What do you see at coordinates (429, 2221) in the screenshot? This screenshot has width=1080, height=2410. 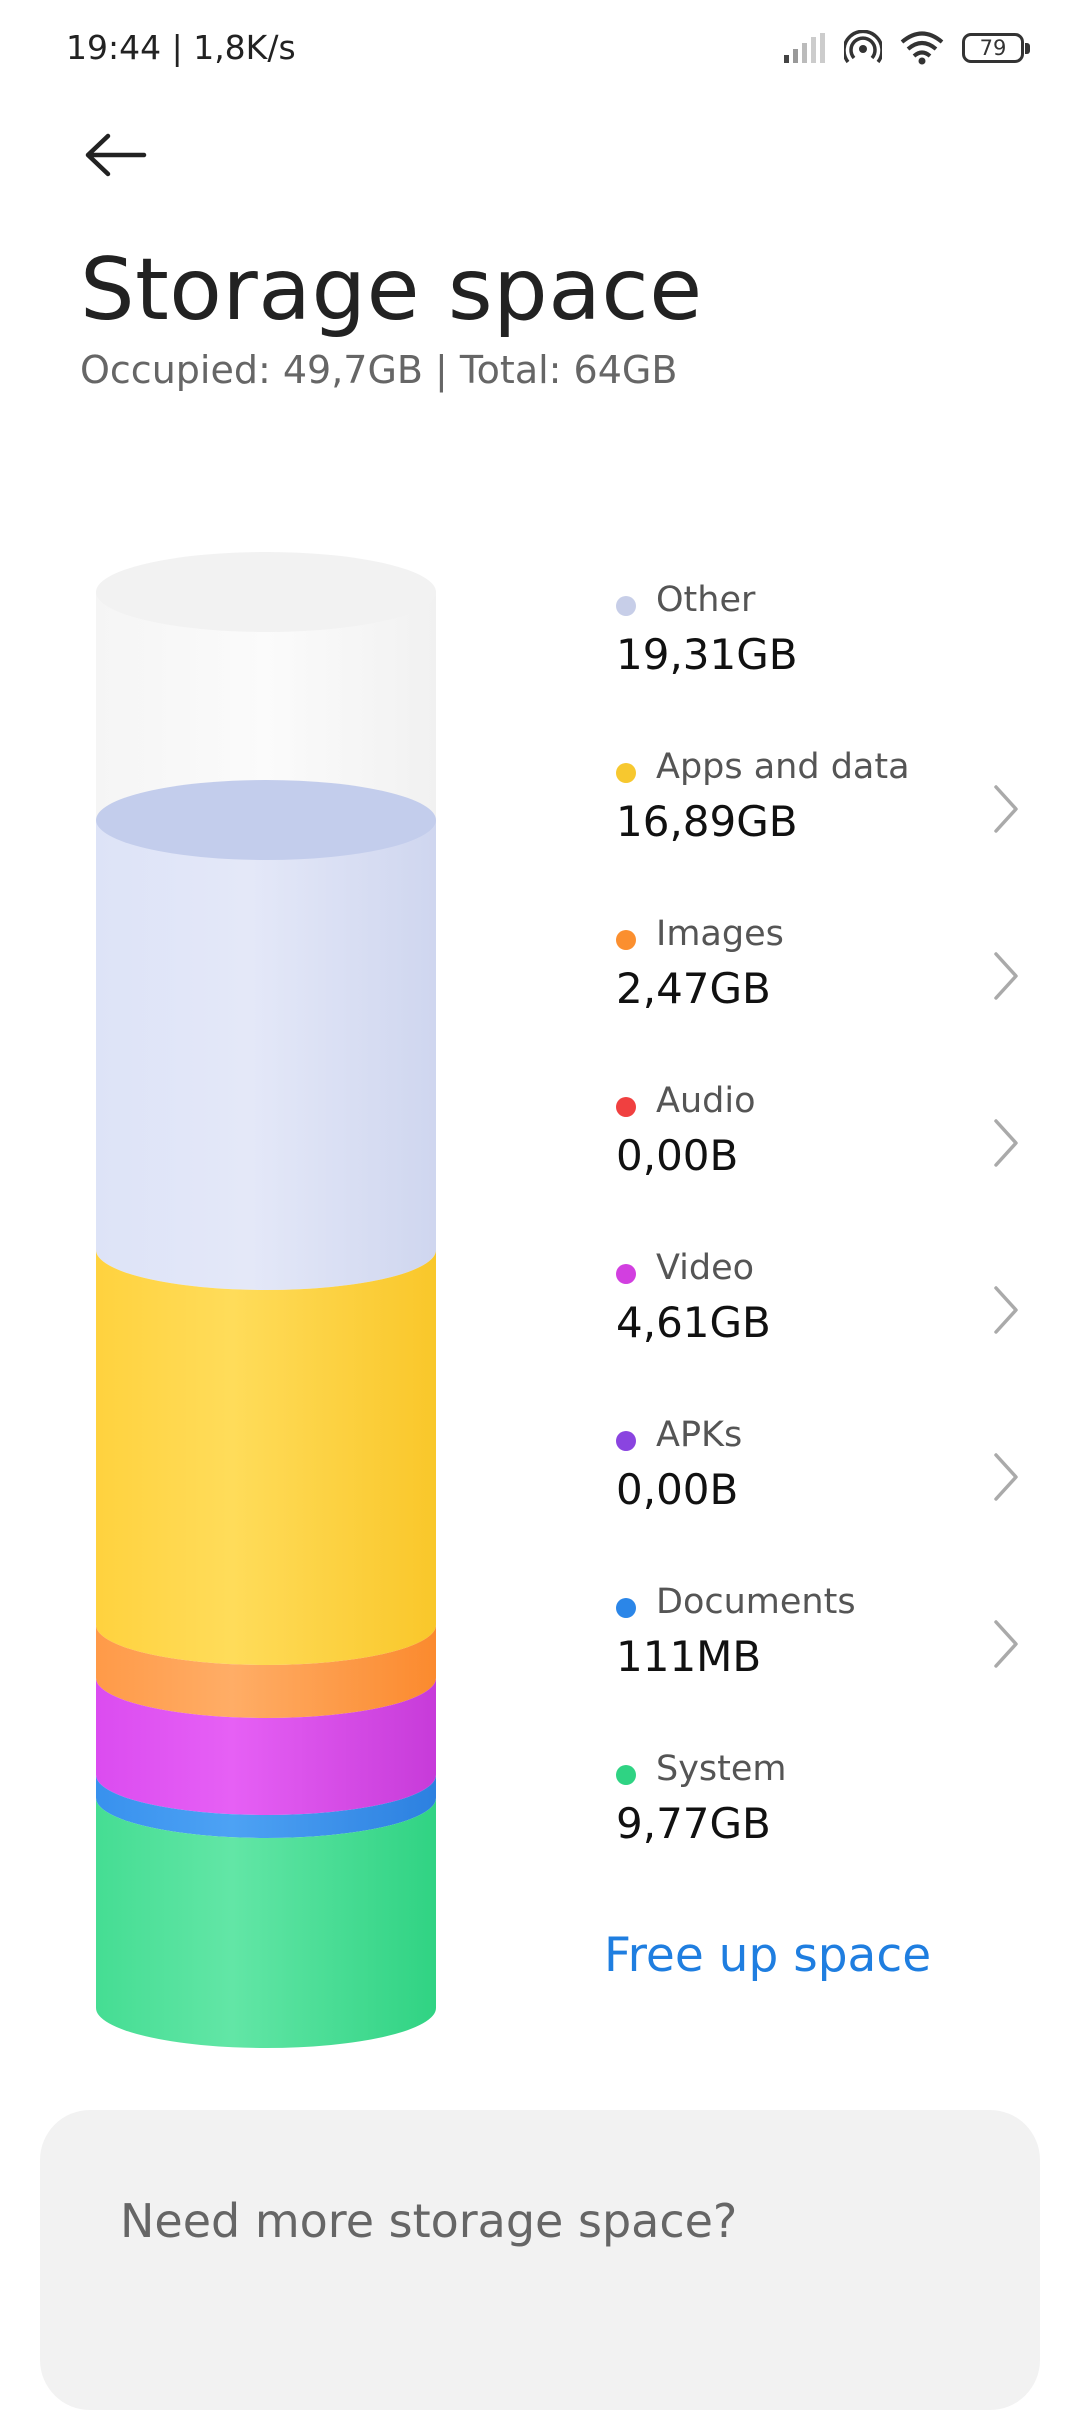 I see `more-storage-title: Need more storage space?` at bounding box center [429, 2221].